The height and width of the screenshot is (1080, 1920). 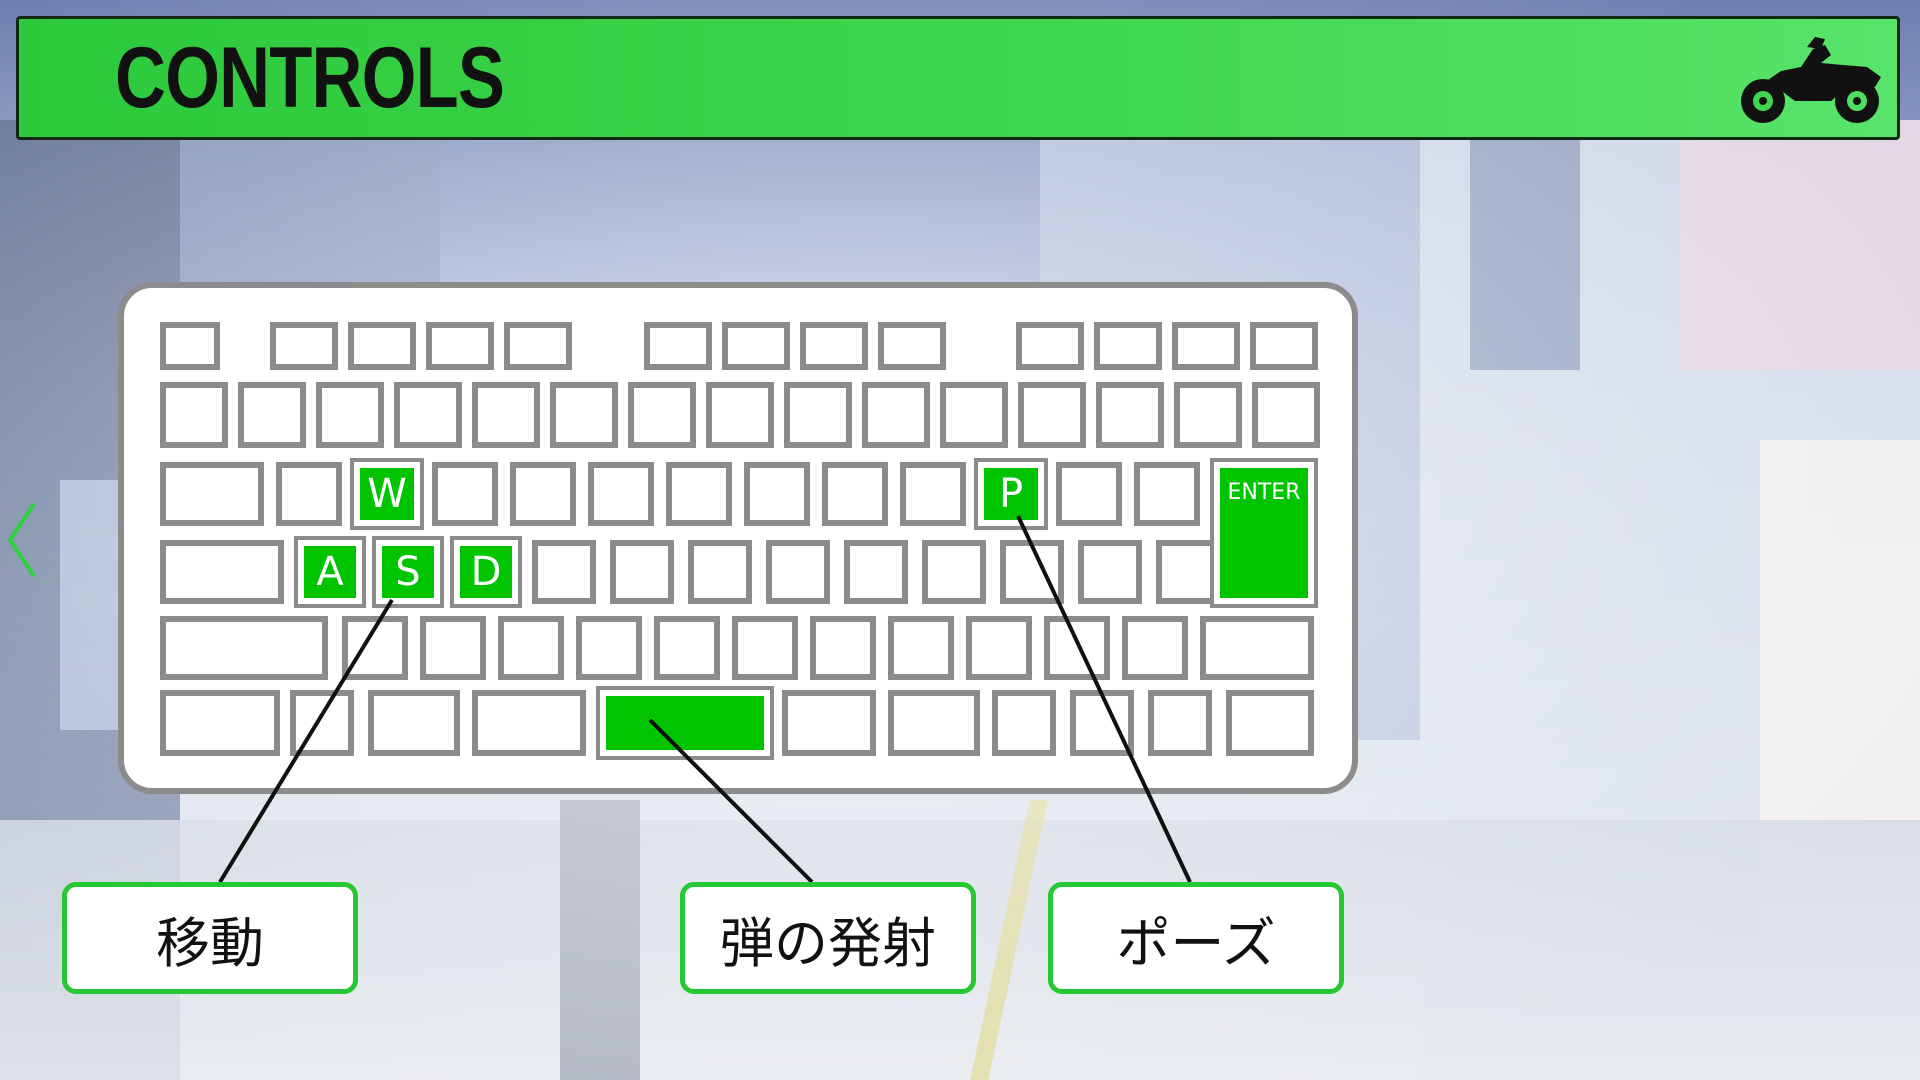 I want to click on key-p: P, so click(x=1011, y=494).